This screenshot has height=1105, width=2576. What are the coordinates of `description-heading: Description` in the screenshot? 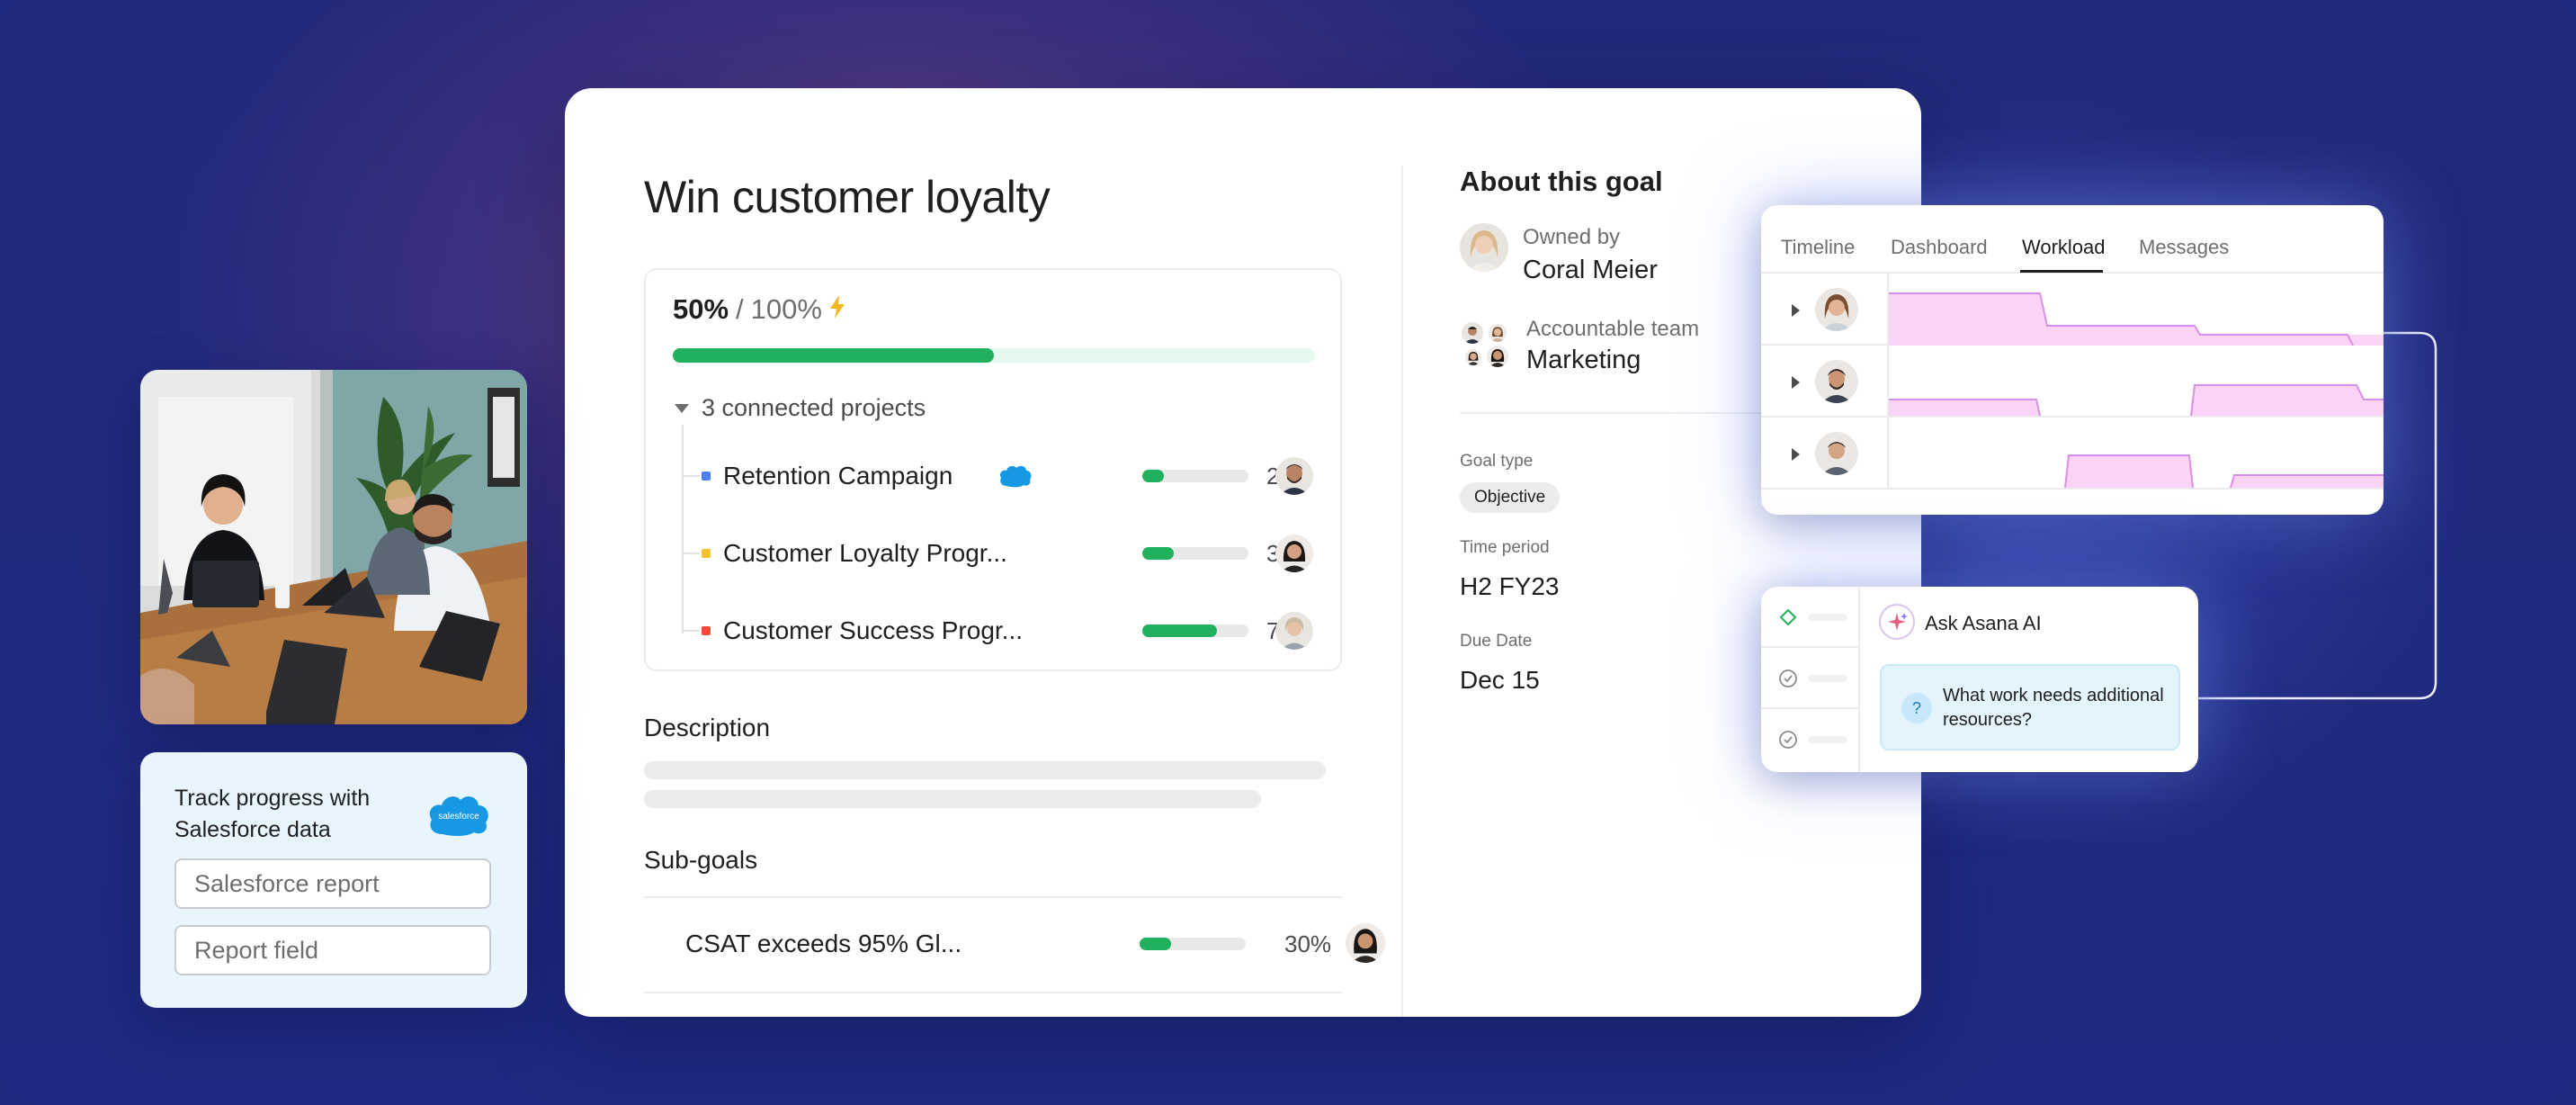 It's located at (707, 727).